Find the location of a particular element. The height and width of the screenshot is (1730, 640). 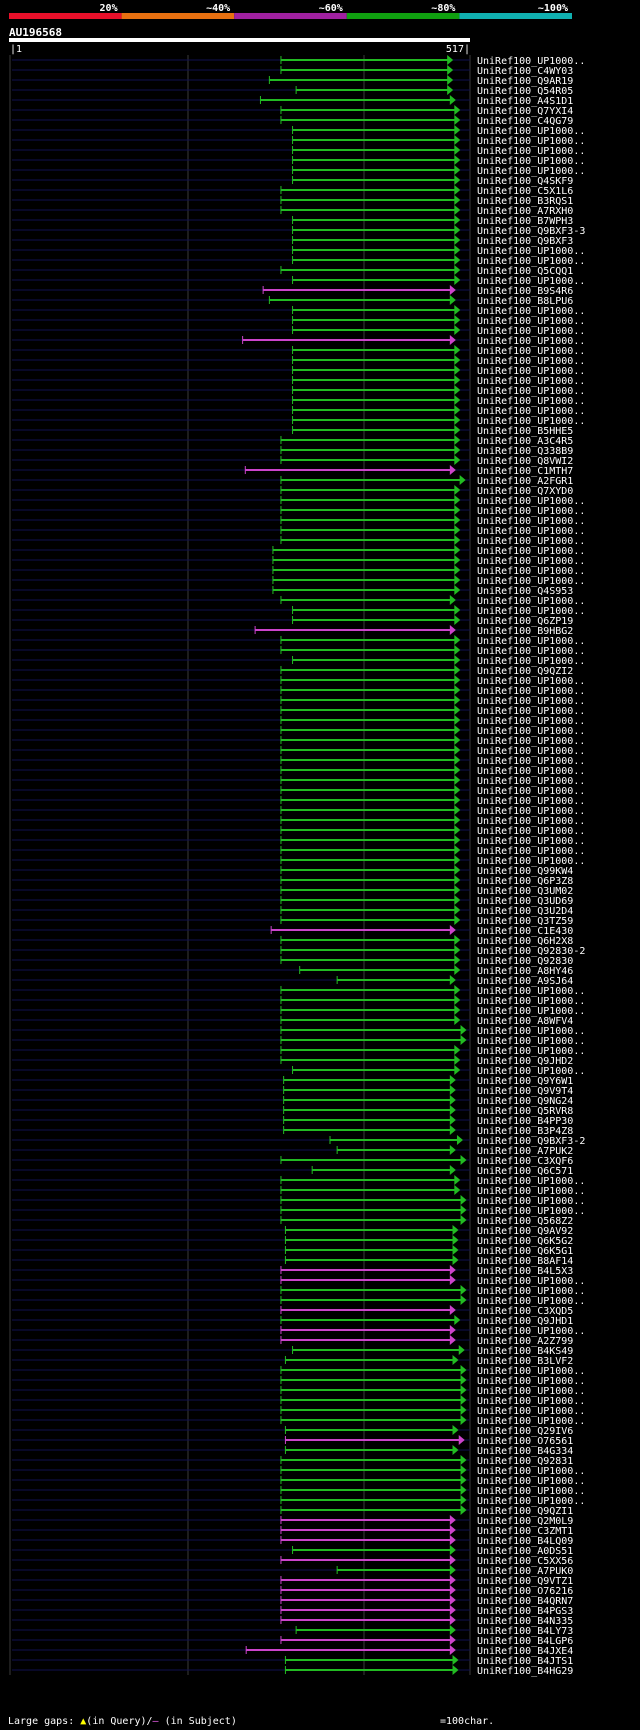

query-title: AU196568 is located at coordinates (35, 32).